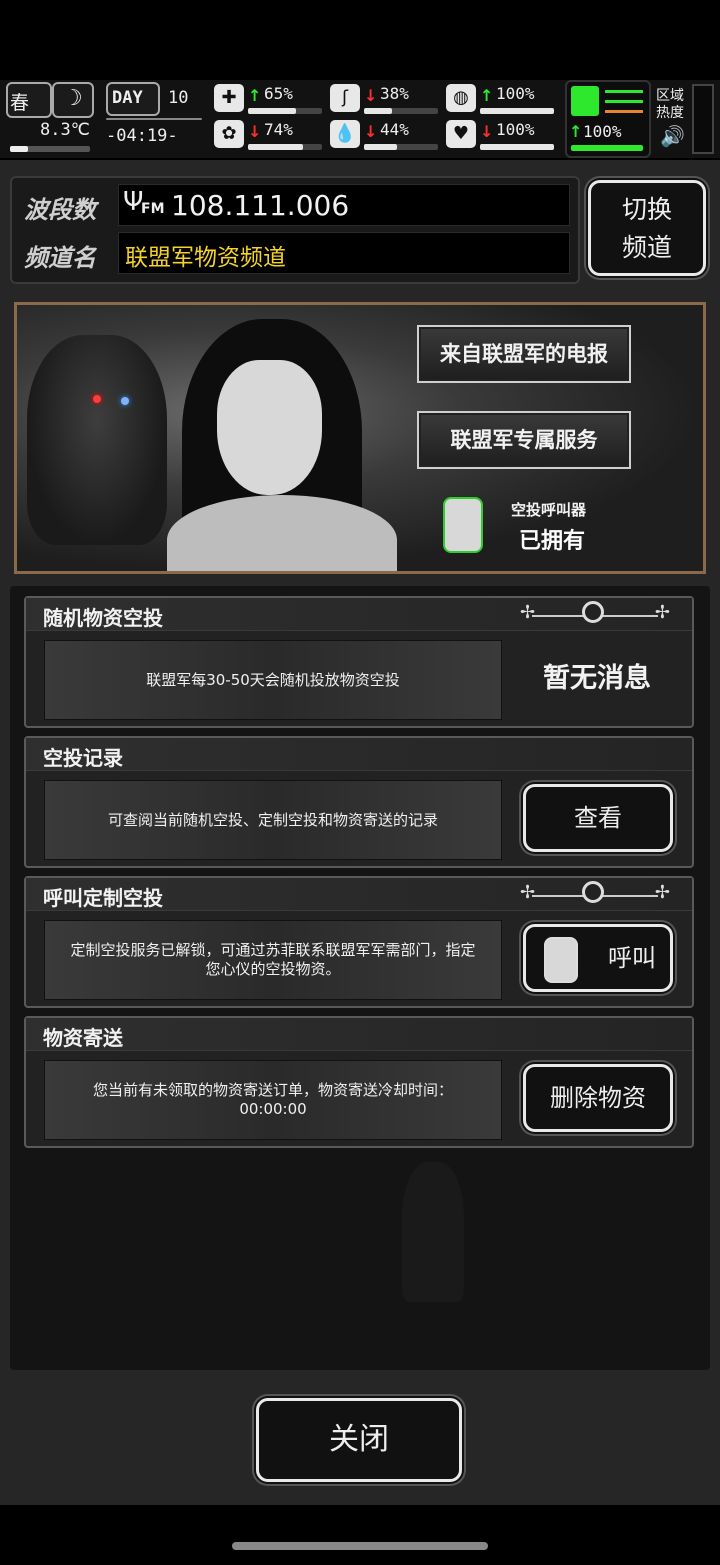 The height and width of the screenshot is (1565, 720). Describe the element at coordinates (598, 958) in the screenshot. I see `call-airdrop-button: 呼叫` at that location.